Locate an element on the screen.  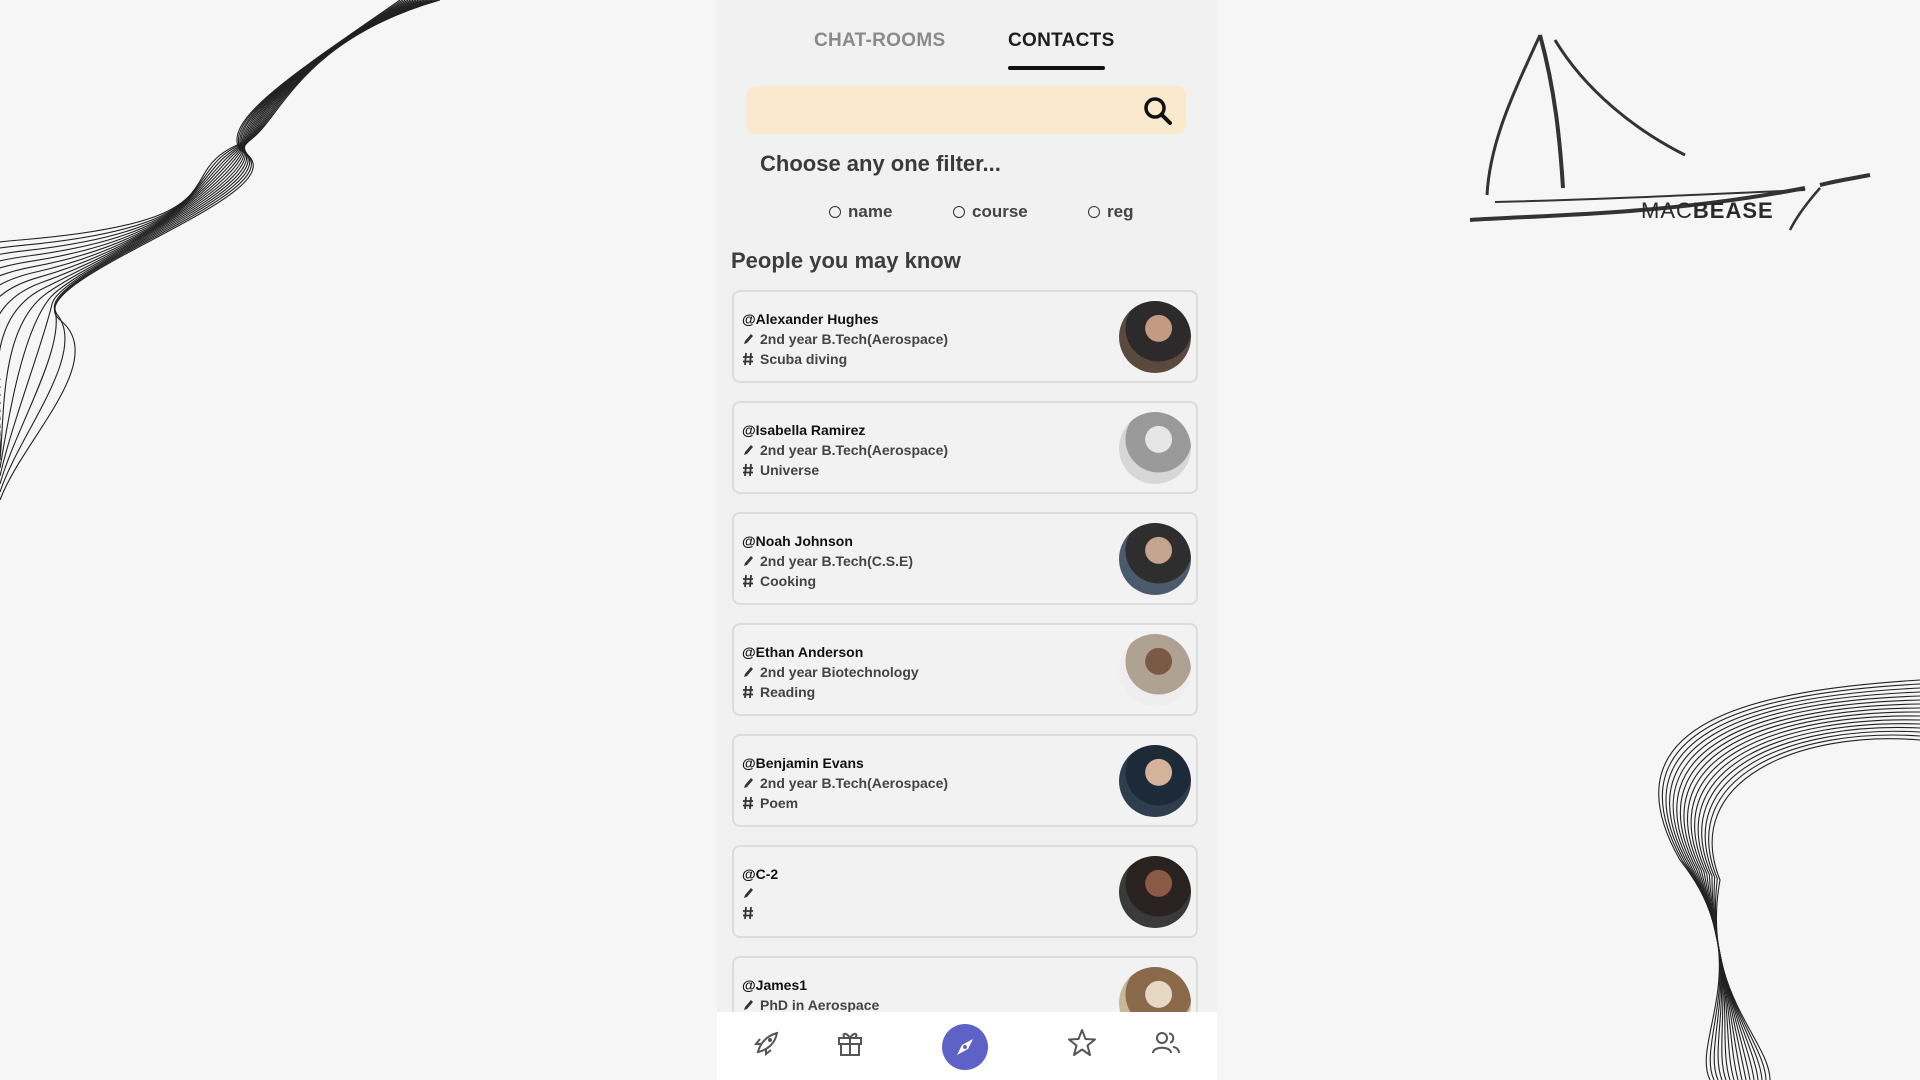
contact-interest: Universe is located at coordinates (790, 470).